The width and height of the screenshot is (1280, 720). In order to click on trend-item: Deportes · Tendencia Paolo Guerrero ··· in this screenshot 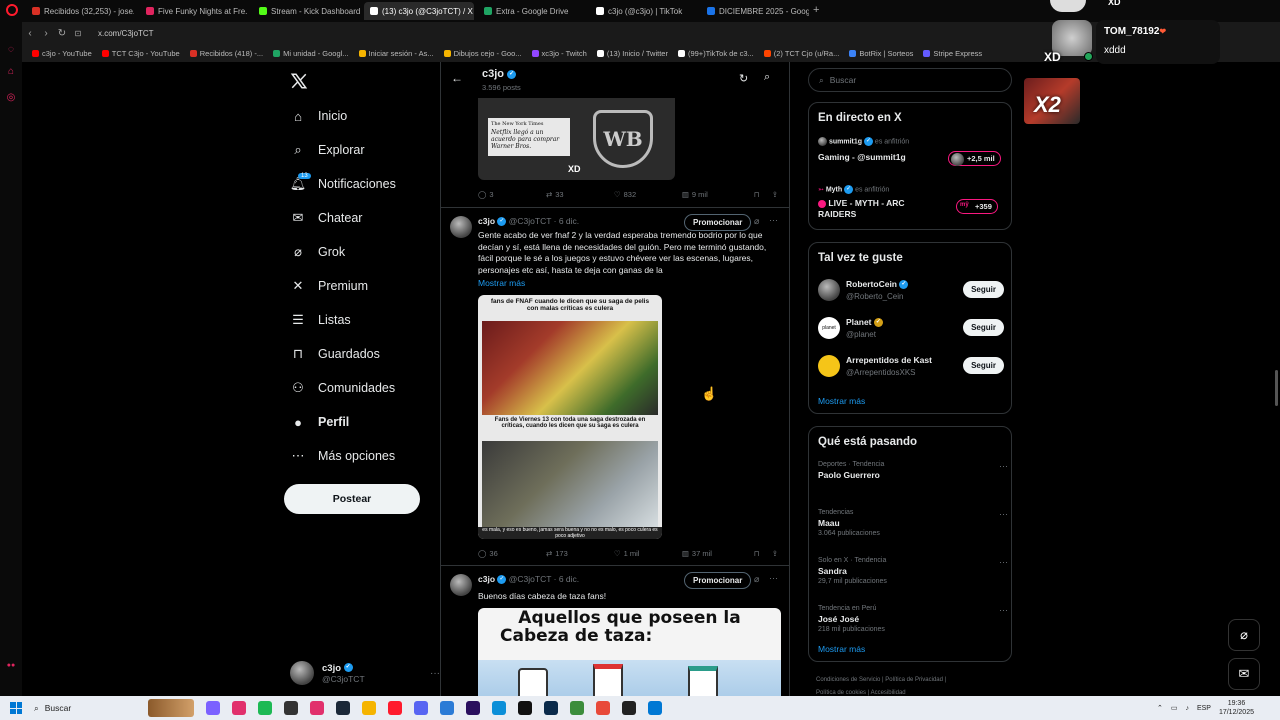, I will do `click(913, 470)`.